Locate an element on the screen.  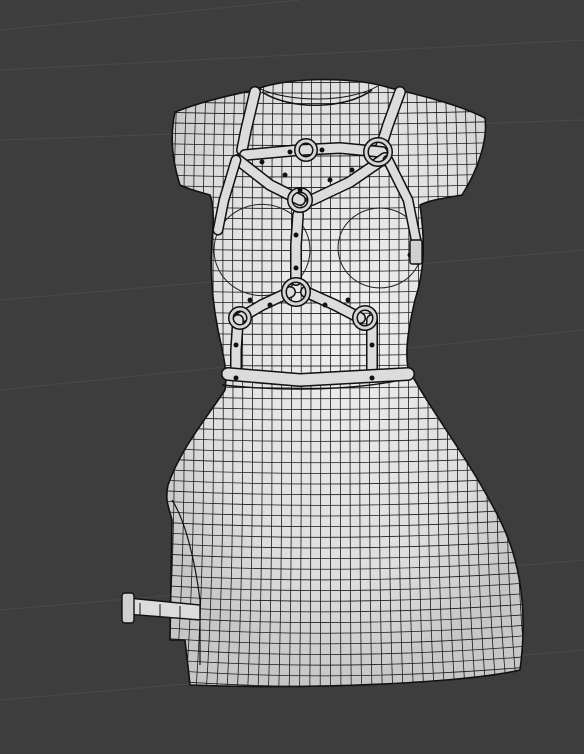
harness-strap is located at coordinates (318, 377).